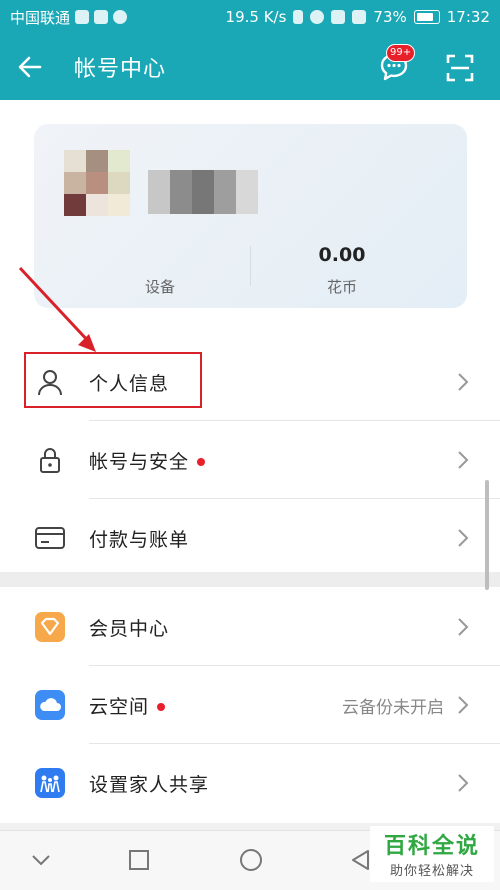  I want to click on cloud-backup-status: 云备份未开启, so click(393, 707).